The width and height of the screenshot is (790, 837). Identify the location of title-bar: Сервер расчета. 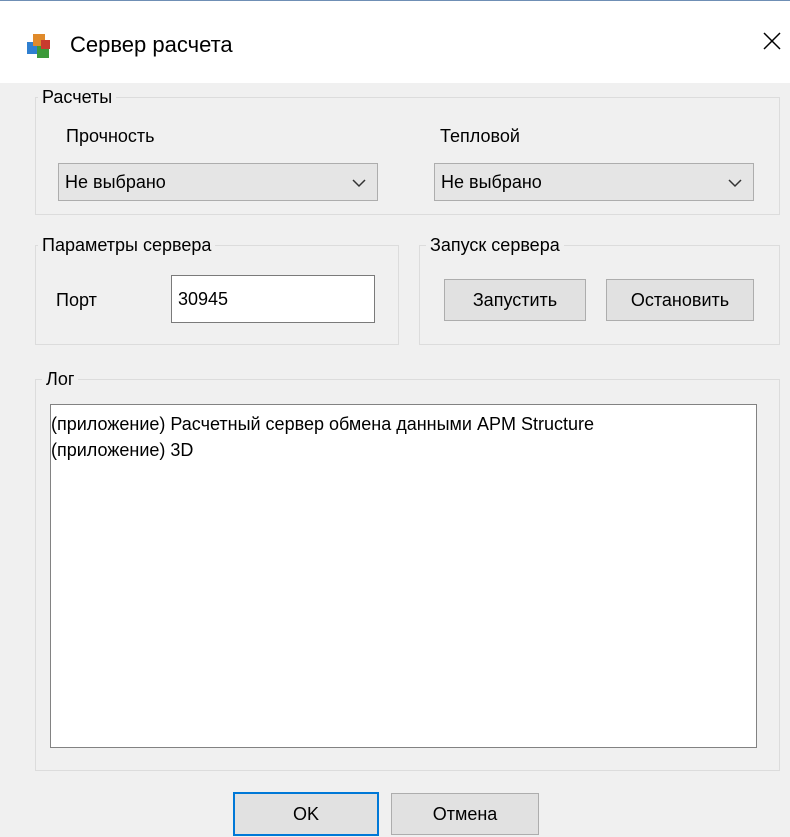
(395, 42).